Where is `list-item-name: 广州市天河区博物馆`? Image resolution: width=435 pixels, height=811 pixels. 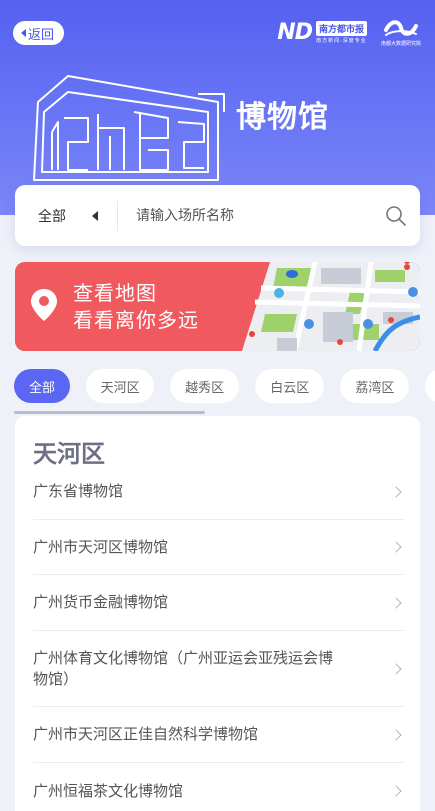 list-item-name: 广州市天河区博物馆 is located at coordinates (101, 546).